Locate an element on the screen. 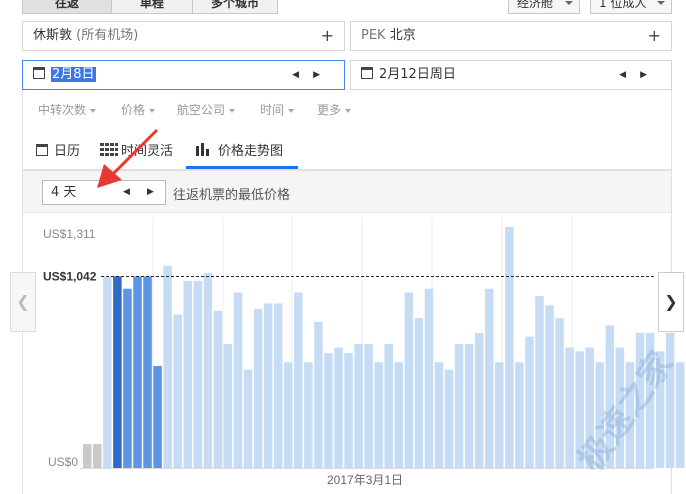 The width and height of the screenshot is (686, 494). passengers-label: 1 位成人 is located at coordinates (623, 5).